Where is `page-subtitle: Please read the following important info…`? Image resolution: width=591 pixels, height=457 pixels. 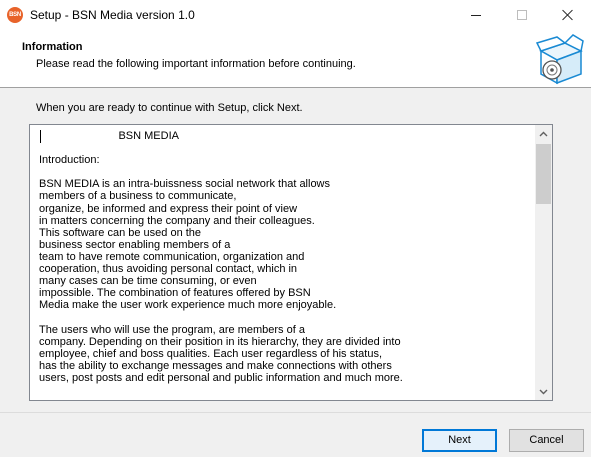 page-subtitle: Please read the following important info… is located at coordinates (196, 64).